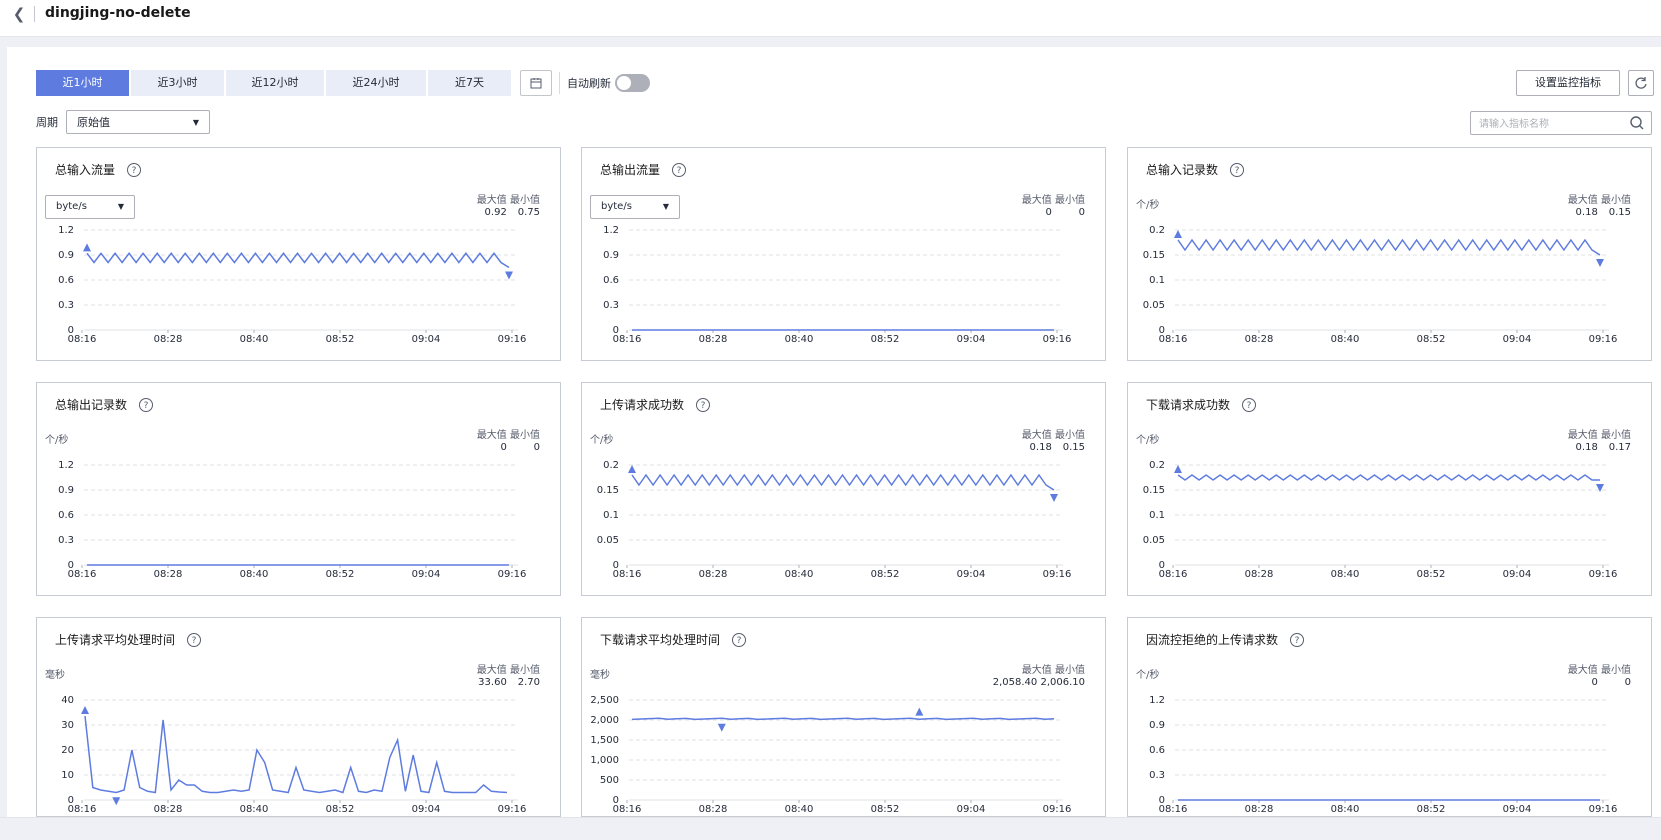 The width and height of the screenshot is (1661, 840). Describe the element at coordinates (632, 83) in the screenshot. I see `auto-refresh-toggle` at that location.